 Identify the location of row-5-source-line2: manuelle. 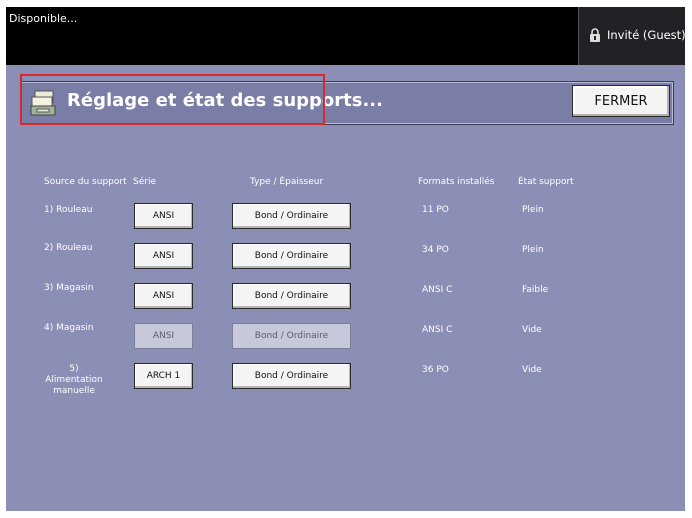
(74, 391).